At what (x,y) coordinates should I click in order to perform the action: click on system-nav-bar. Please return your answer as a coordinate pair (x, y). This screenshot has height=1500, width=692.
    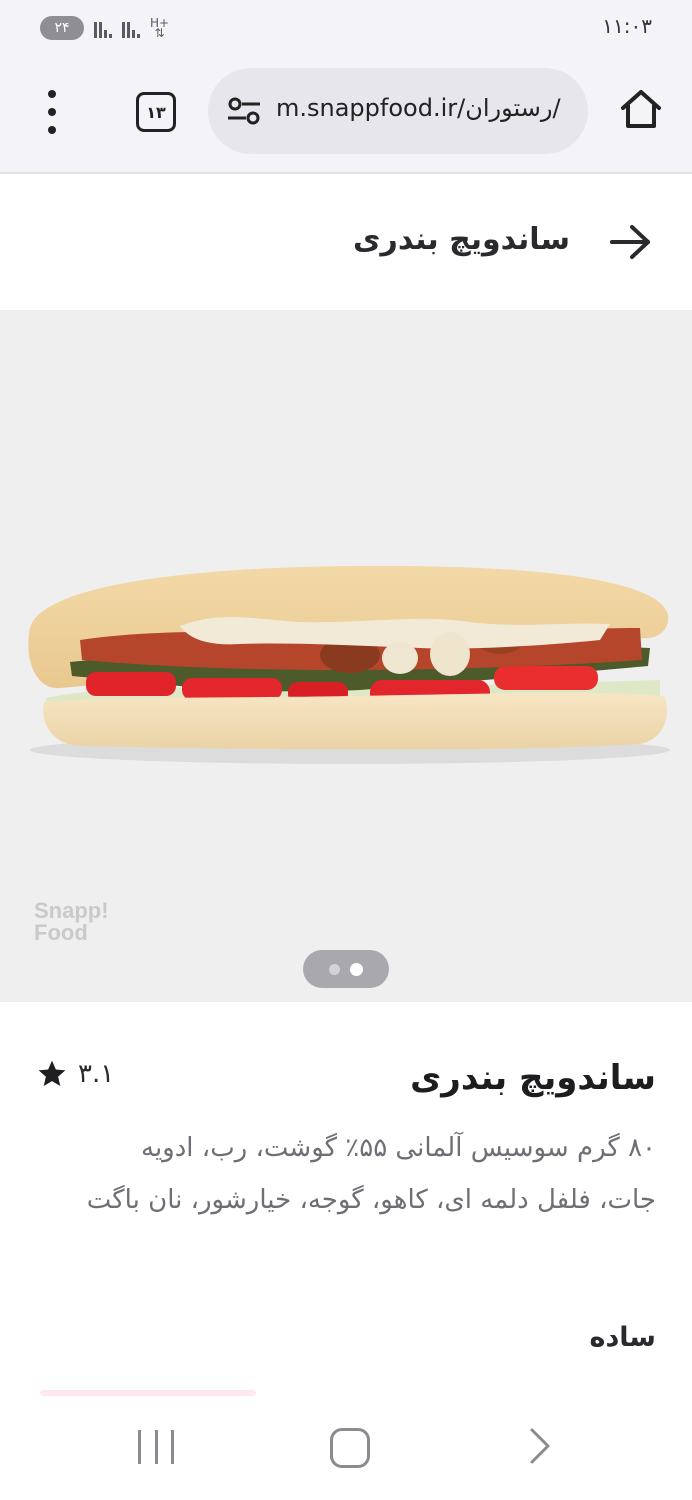
    Looking at the image, I should click on (346, 1448).